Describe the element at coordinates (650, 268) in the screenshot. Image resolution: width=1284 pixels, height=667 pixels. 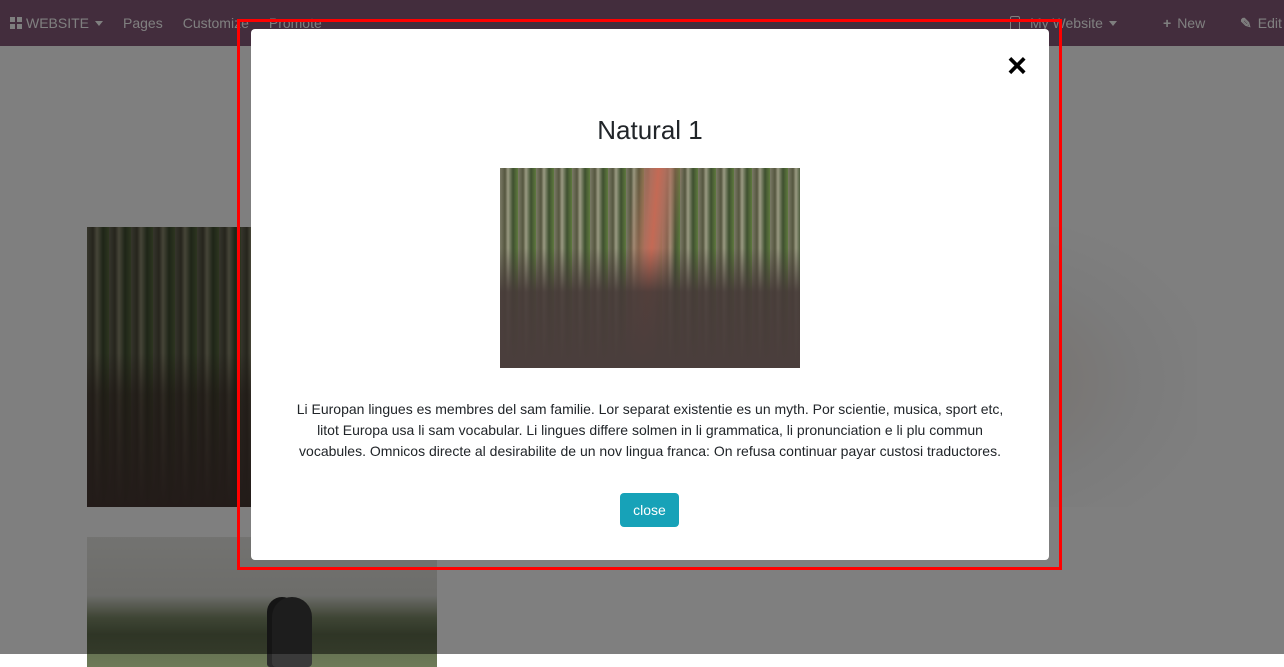
I see `modal-image` at that location.